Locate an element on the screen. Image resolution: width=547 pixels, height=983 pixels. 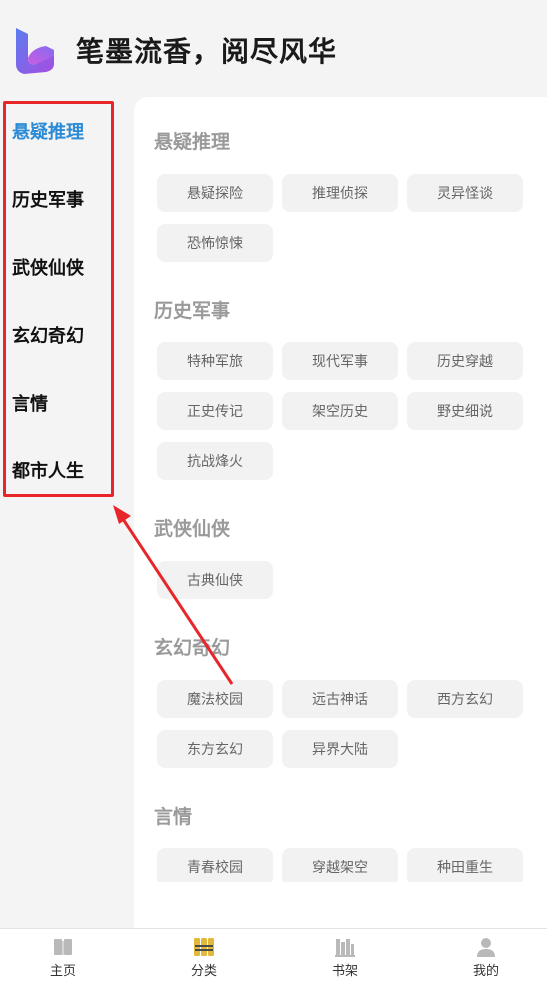
user-icon is located at coordinates (486, 947).